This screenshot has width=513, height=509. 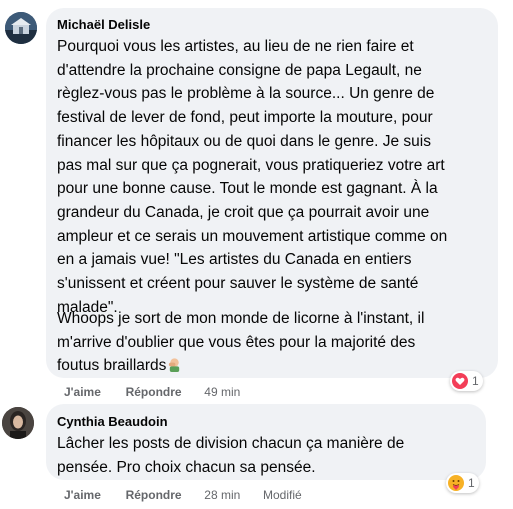 I want to click on comment-actions: J'aime Répondre 49 min, so click(x=152, y=392).